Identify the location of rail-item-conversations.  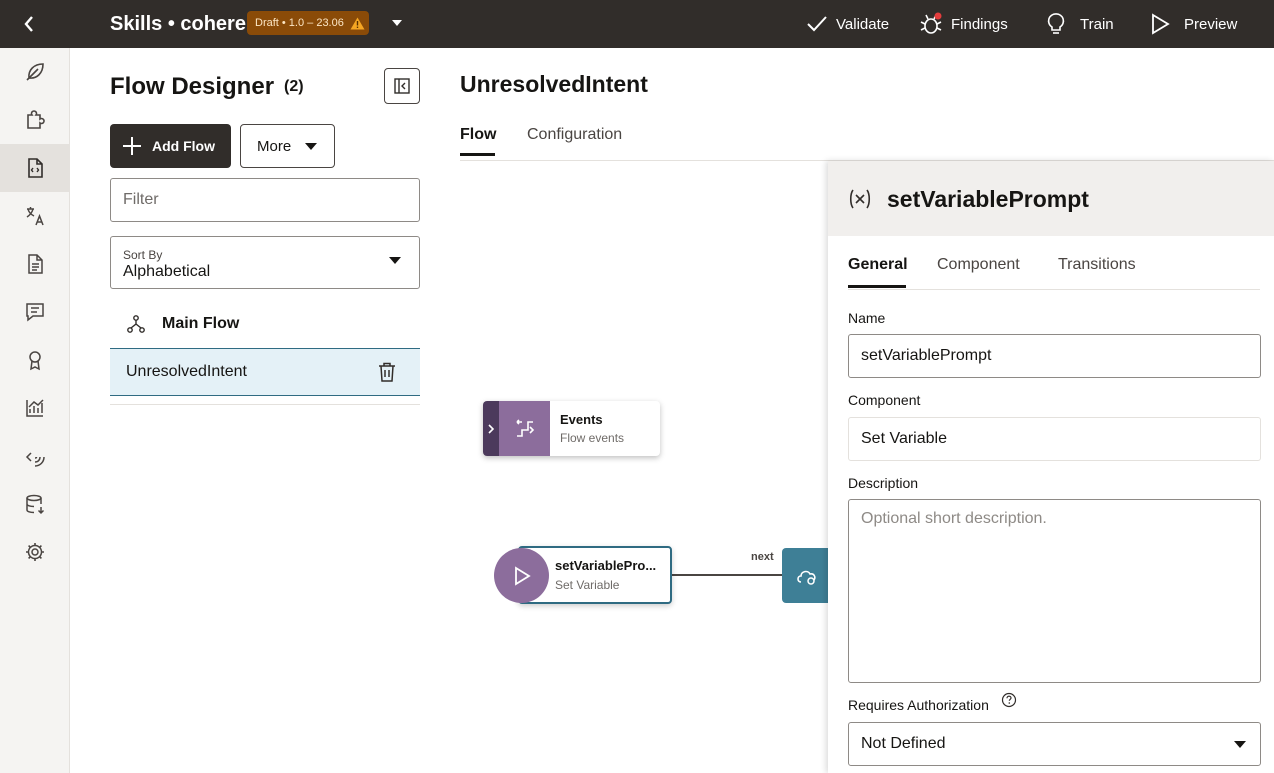
(34, 312).